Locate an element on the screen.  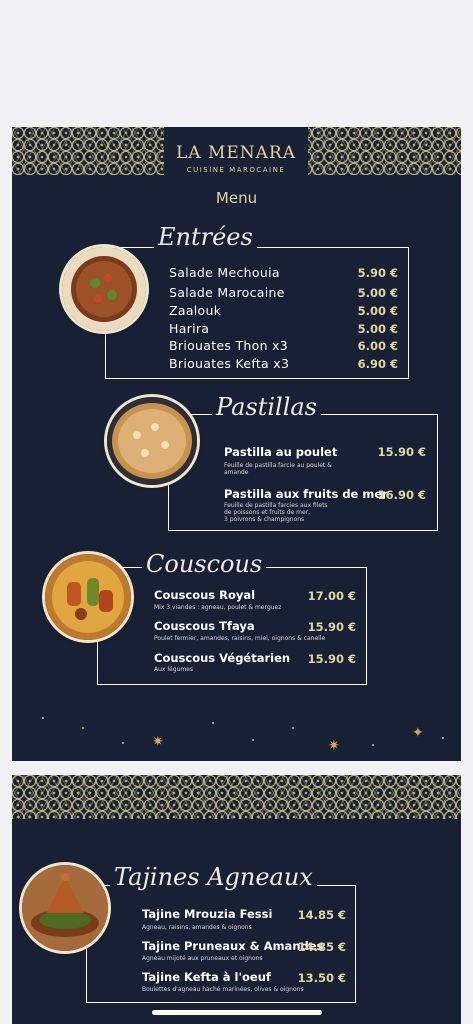
brand-subtitle: CUISINE MAROCAINE is located at coordinates (236, 170).